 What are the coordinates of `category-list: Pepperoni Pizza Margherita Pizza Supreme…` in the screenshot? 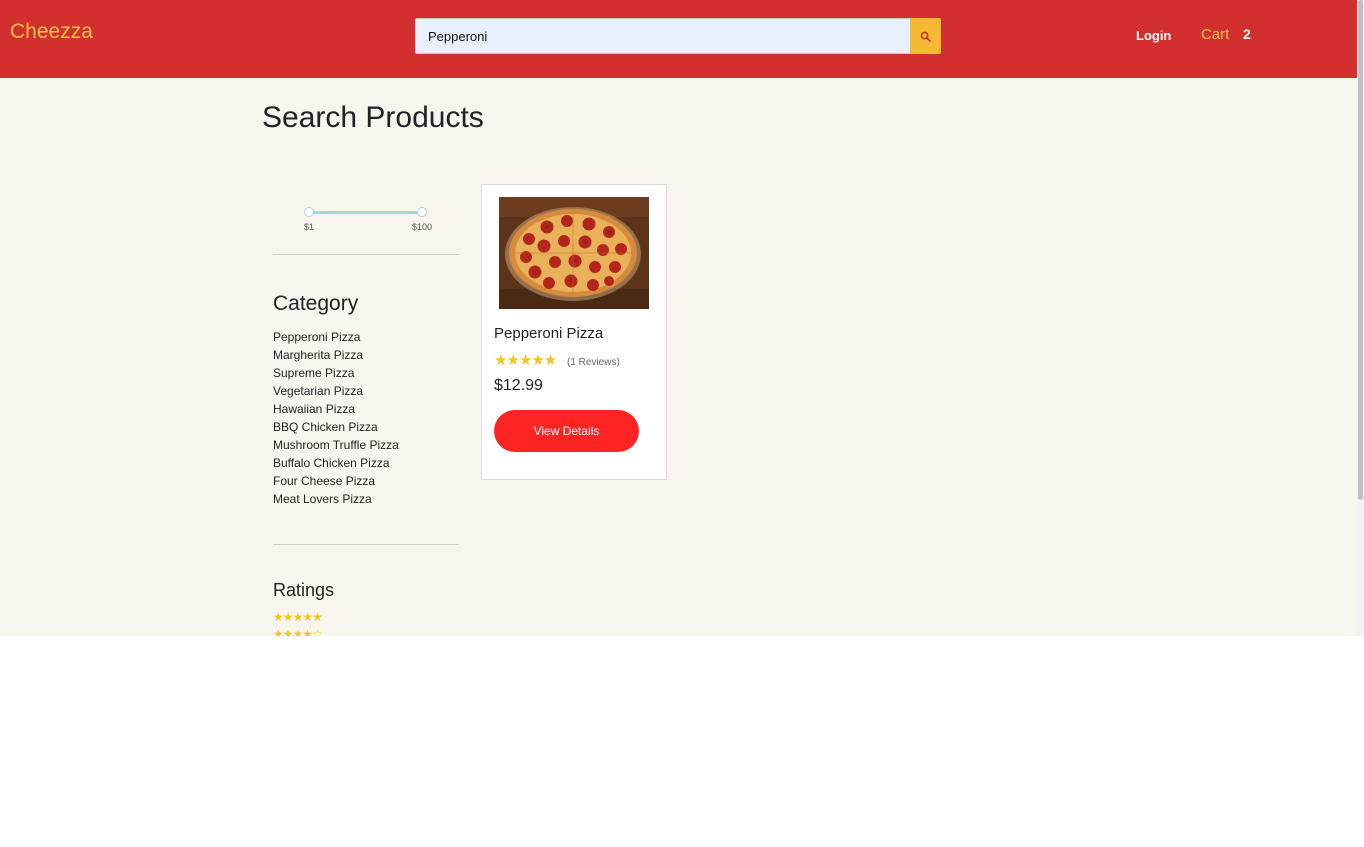 It's located at (336, 419).